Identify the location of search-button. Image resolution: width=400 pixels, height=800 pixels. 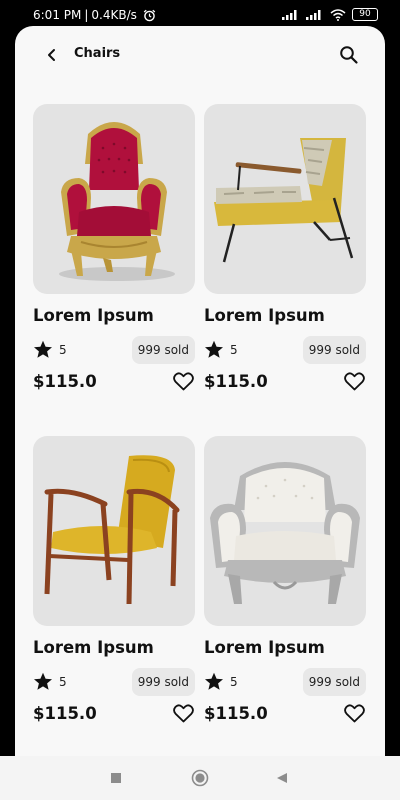
(349, 55).